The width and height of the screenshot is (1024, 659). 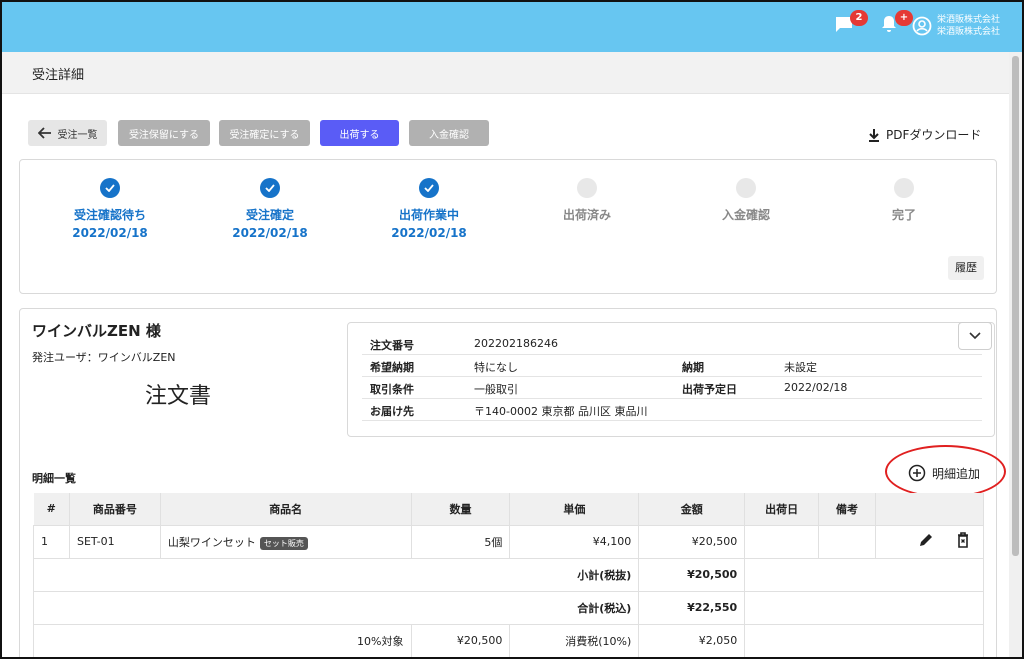 What do you see at coordinates (561, 411) in the screenshot?
I see `address-value: 〒140-0002 東京都 品川区 東品川` at bounding box center [561, 411].